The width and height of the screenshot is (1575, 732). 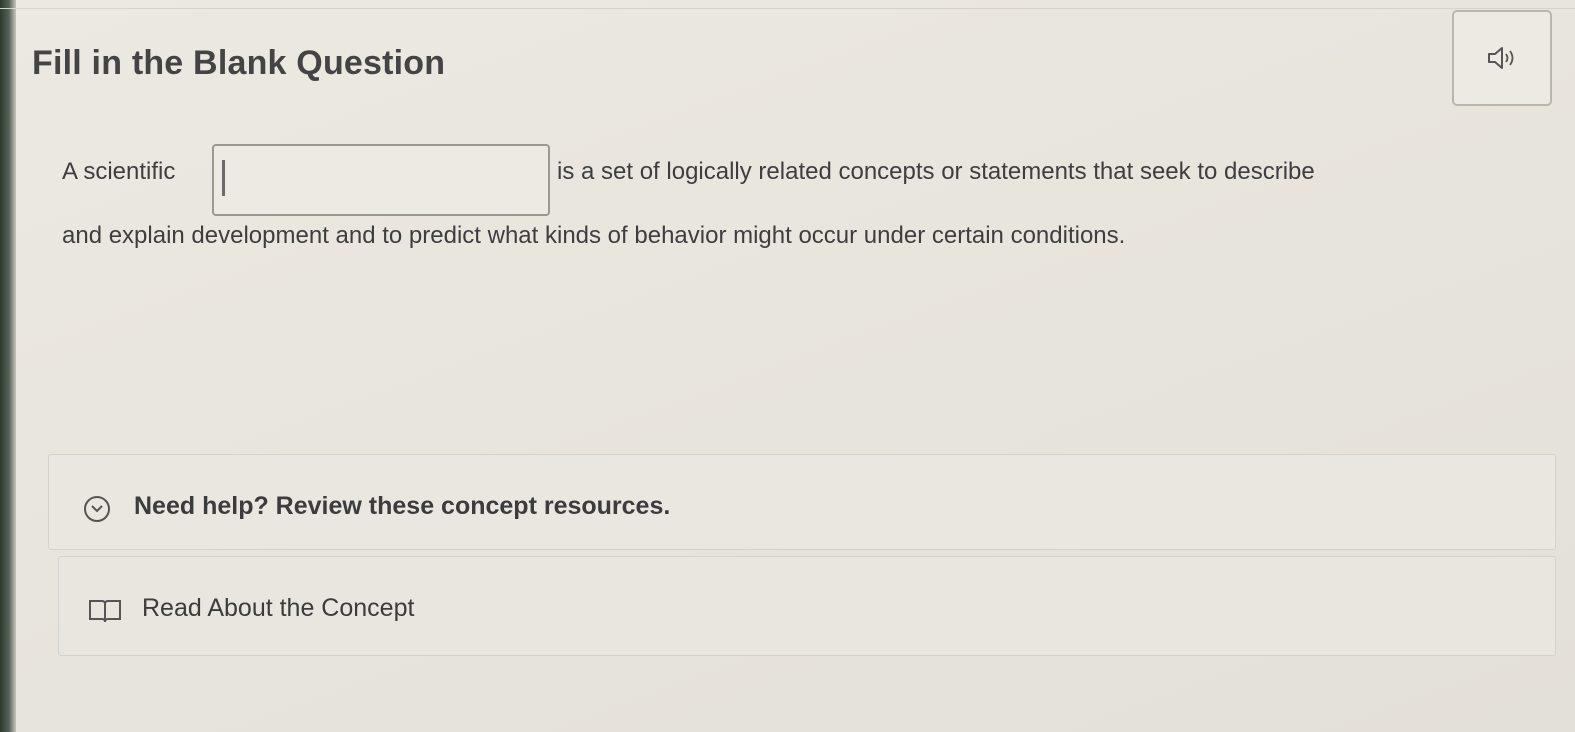 What do you see at coordinates (239, 63) in the screenshot?
I see `question-title: Fill in the Blank Question` at bounding box center [239, 63].